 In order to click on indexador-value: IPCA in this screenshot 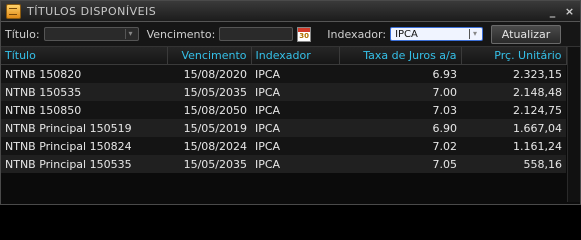, I will do `click(406, 34)`.